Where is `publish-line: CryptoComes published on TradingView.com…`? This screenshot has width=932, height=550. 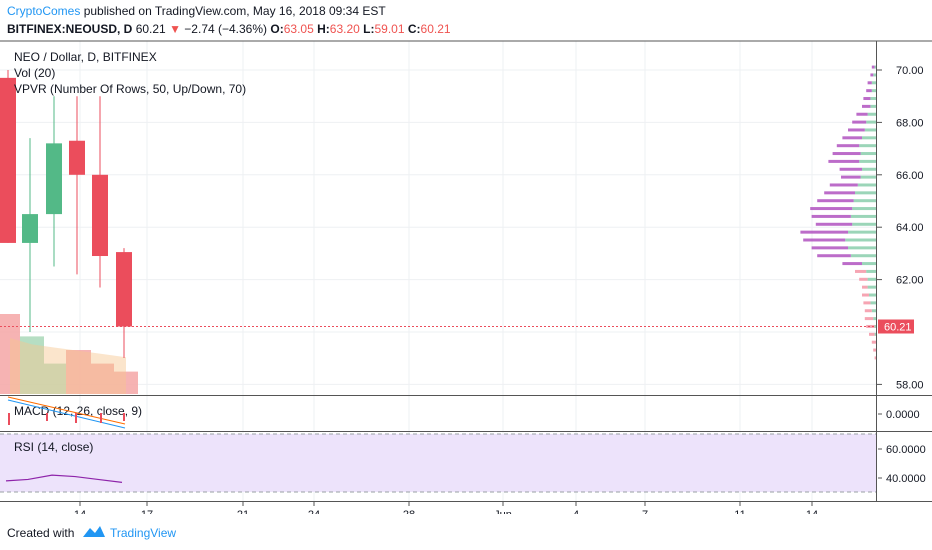
publish-line: CryptoComes published on TradingView.com… is located at coordinates (196, 11).